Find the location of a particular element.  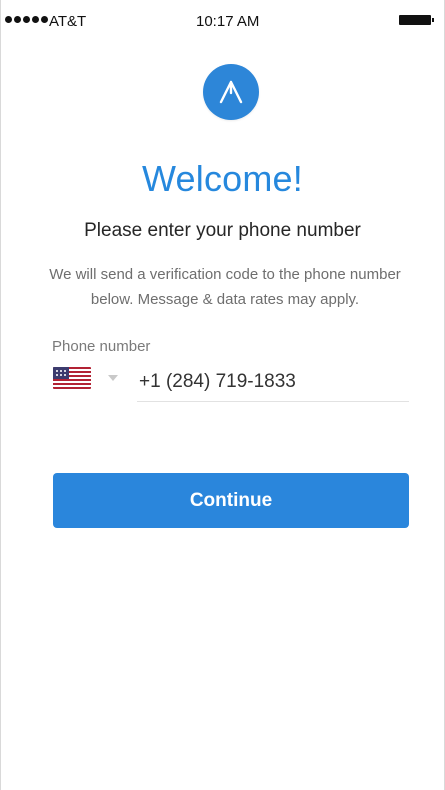

flag-canton is located at coordinates (61, 373).